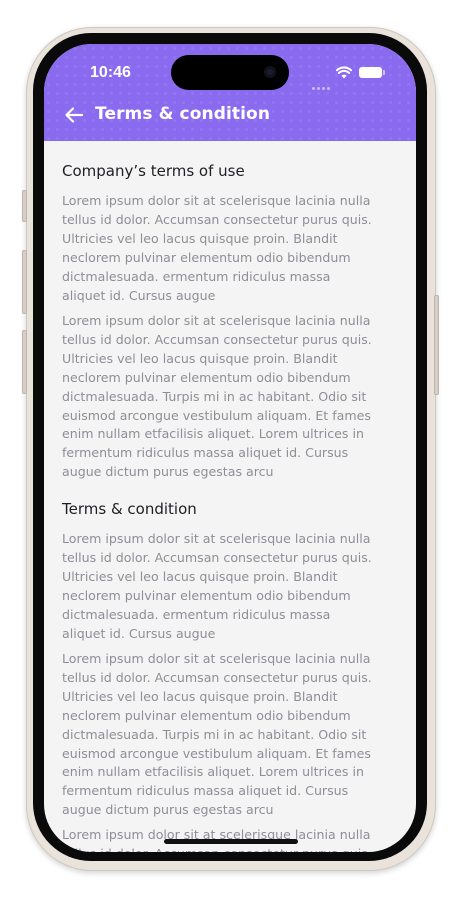 This screenshot has width=460, height=900. I want to click on camera-icon, so click(270, 72).